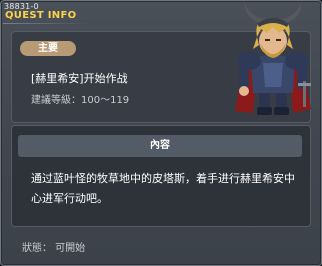 This screenshot has width=322, height=266. What do you see at coordinates (41, 15) in the screenshot?
I see `window-title: QUEST INFO` at bounding box center [41, 15].